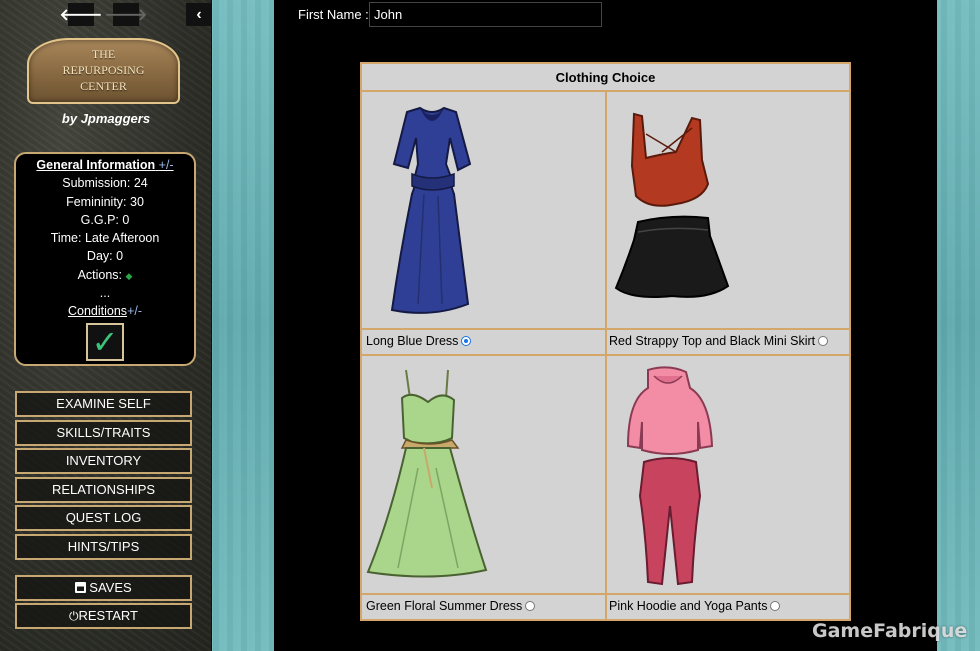 Image resolution: width=980 pixels, height=651 pixels. Describe the element at coordinates (105, 238) in the screenshot. I see `stat-time: Time: Late Afteroon` at that location.